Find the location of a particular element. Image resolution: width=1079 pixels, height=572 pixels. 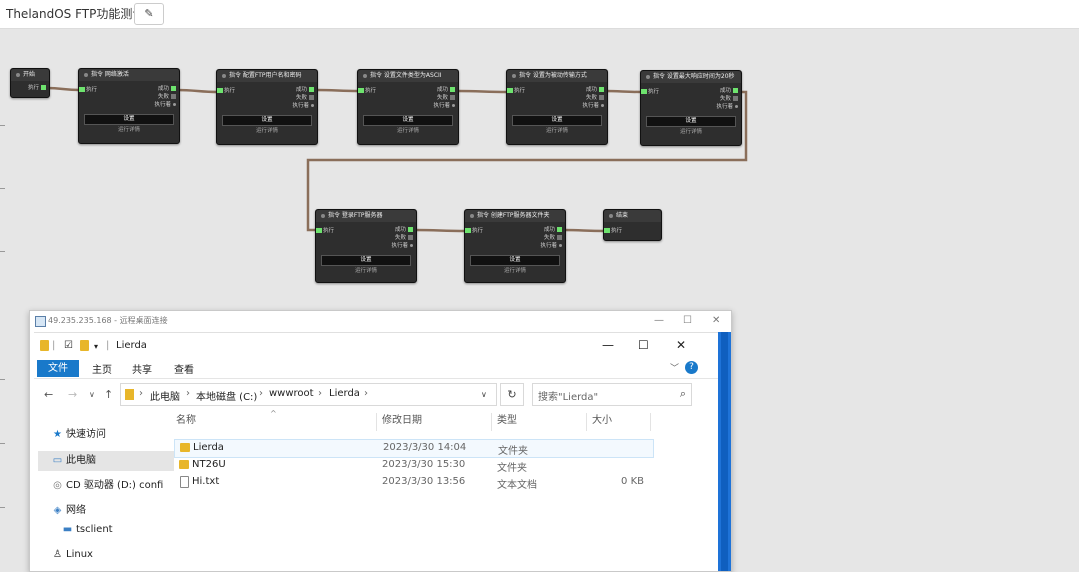

up-icon: ↑ is located at coordinates (108, 394).